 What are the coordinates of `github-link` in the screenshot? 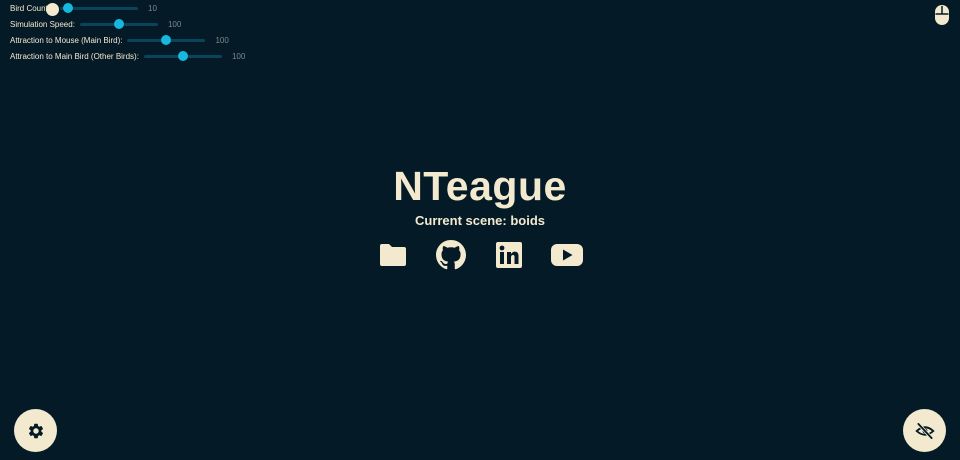 It's located at (451, 255).